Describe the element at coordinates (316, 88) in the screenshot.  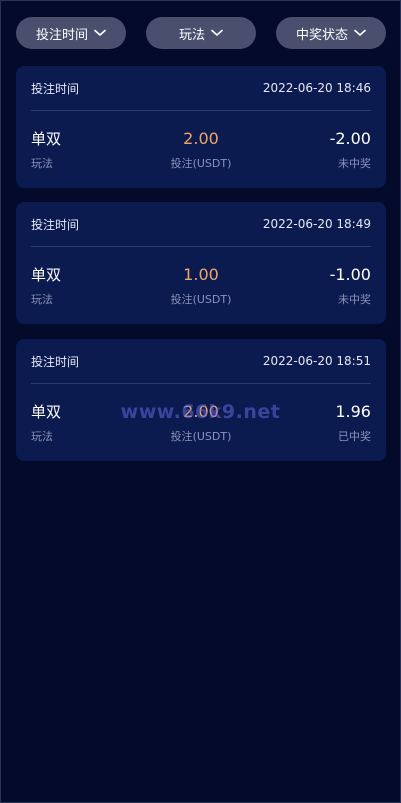
I see `bet-time-value: 2022-06-20 18:46` at that location.